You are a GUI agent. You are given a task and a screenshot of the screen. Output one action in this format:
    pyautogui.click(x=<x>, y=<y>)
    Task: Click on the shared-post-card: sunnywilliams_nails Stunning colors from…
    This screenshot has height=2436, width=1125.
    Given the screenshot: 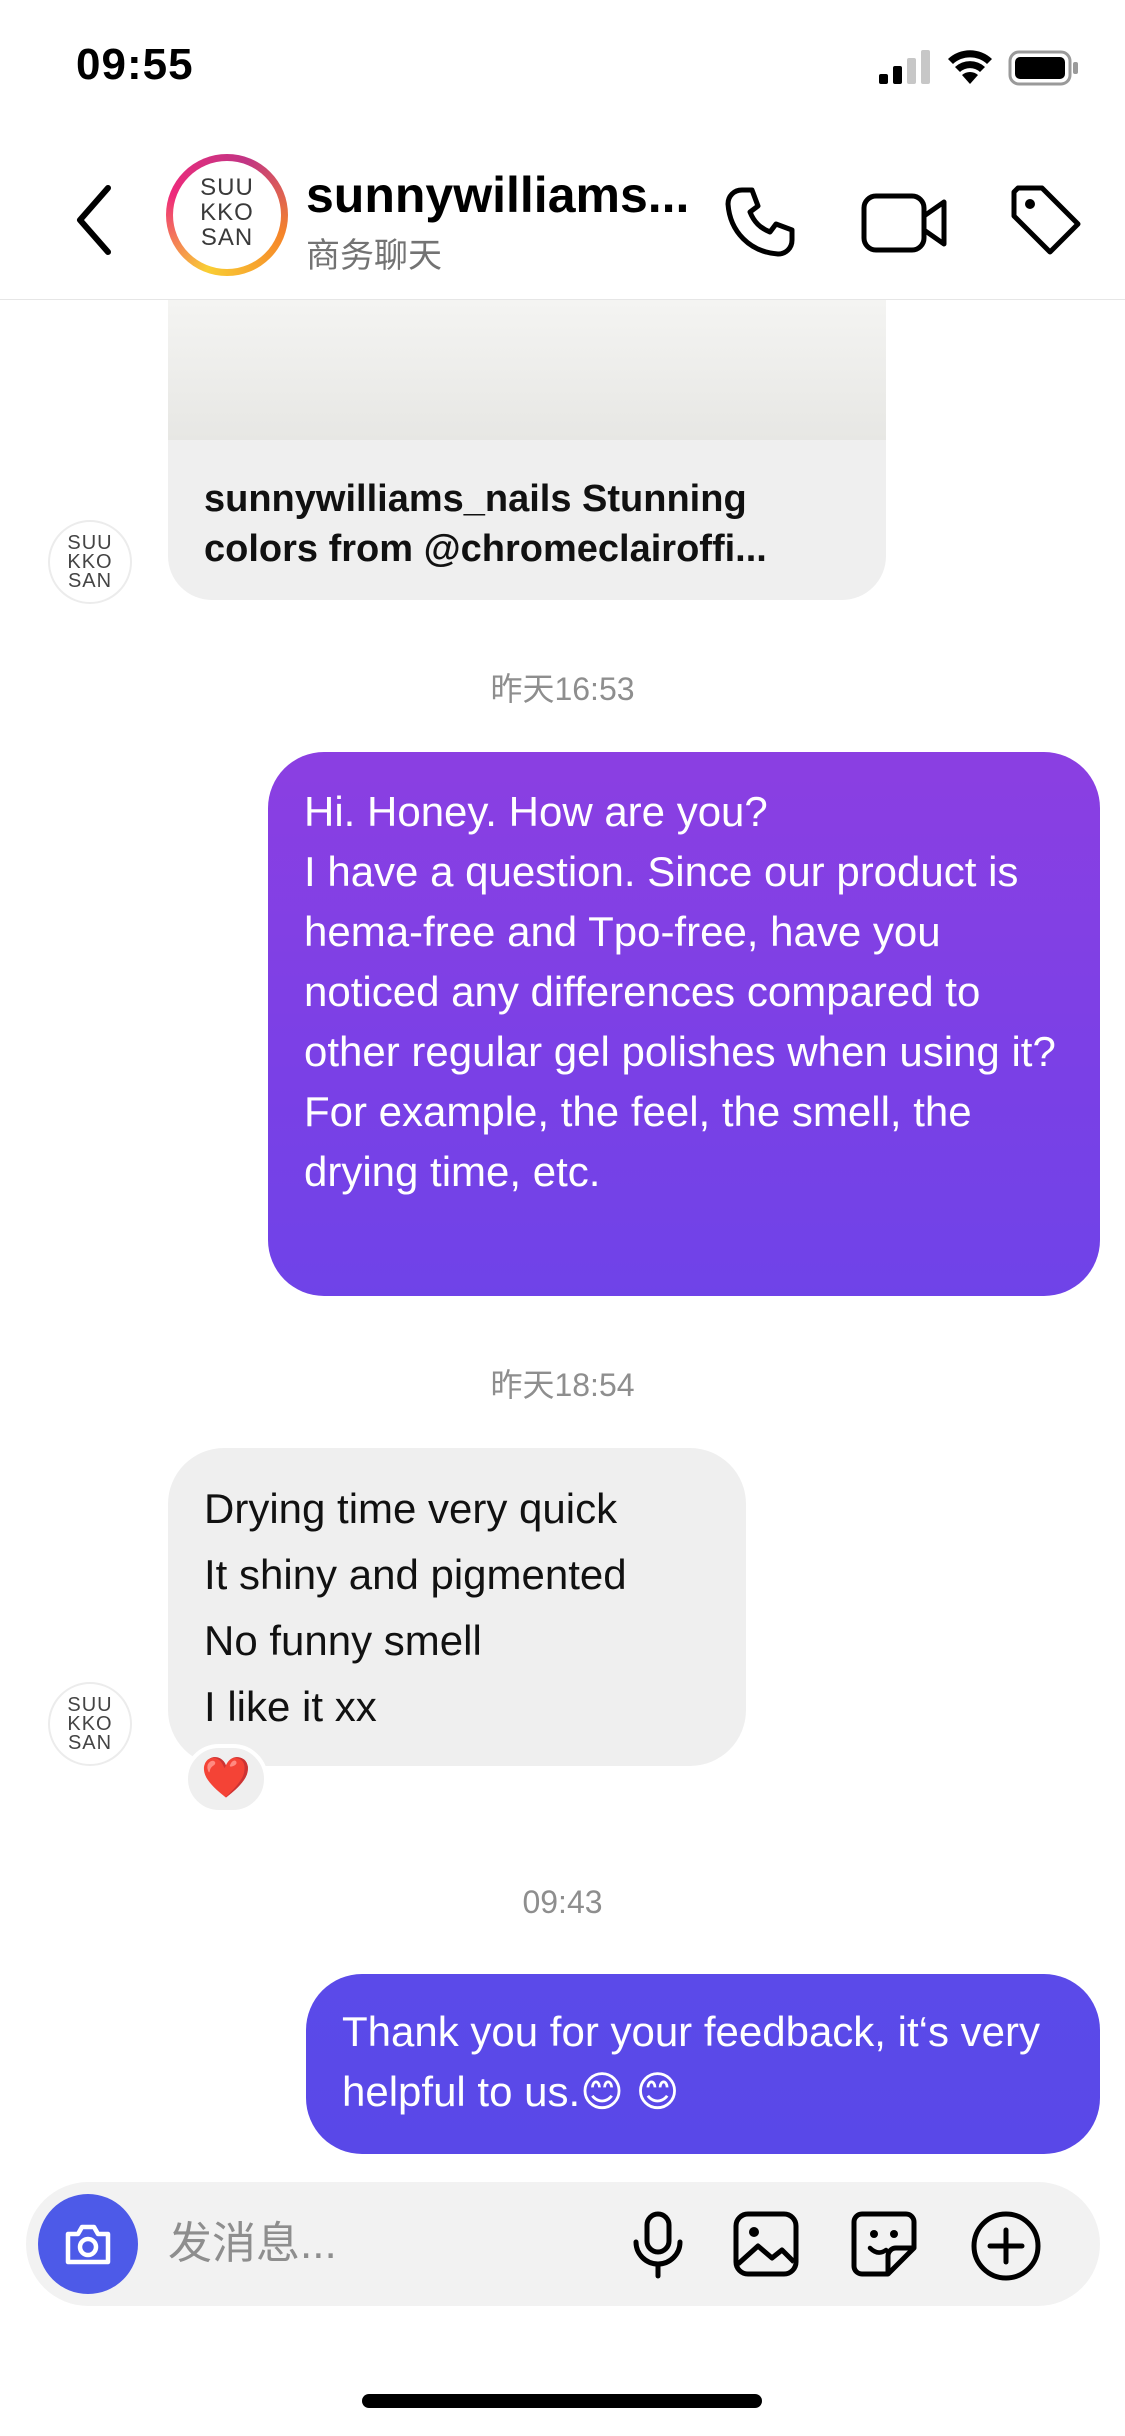 What is the action you would take?
    pyautogui.click(x=527, y=450)
    